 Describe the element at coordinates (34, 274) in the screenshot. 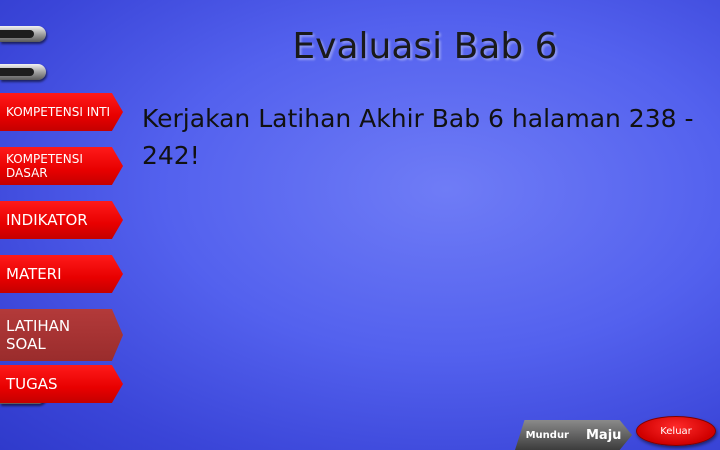

I see `nav-item-label: MATERI` at that location.